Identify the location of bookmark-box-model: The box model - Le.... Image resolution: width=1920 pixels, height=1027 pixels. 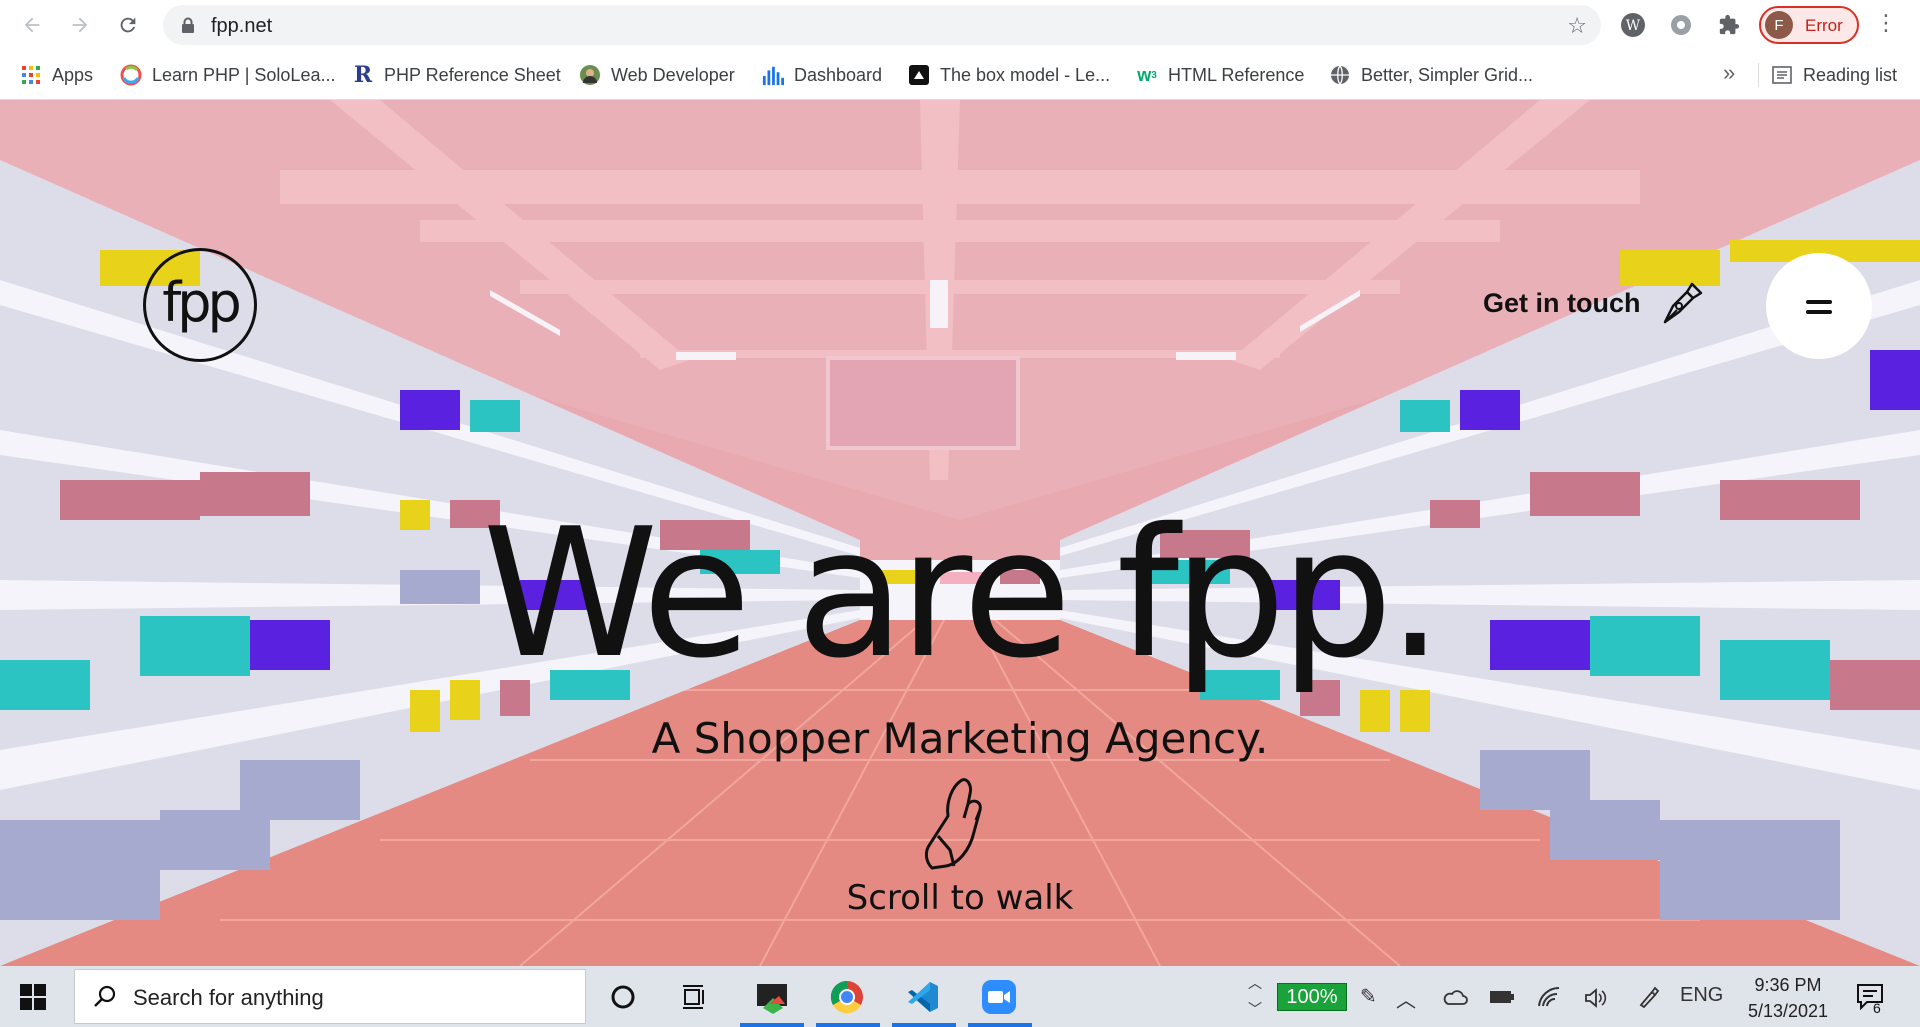
(1009, 75).